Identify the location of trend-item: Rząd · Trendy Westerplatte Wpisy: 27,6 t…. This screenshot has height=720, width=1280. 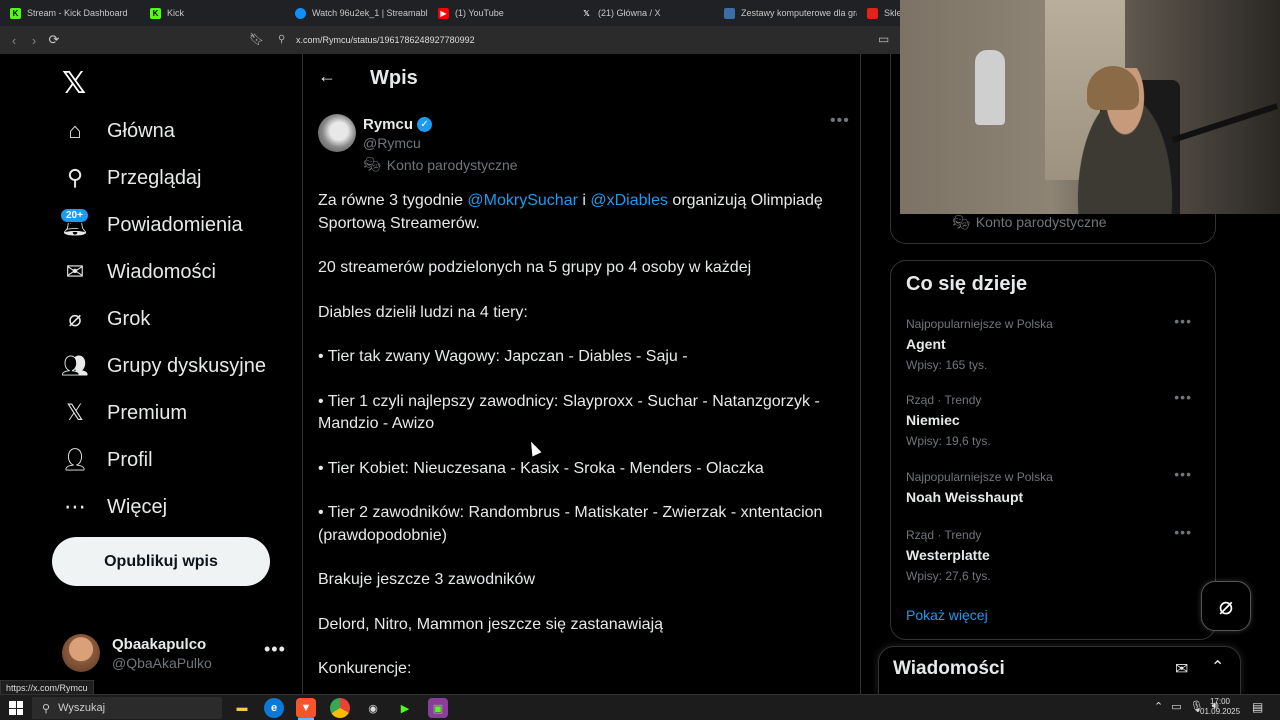
(1056, 553).